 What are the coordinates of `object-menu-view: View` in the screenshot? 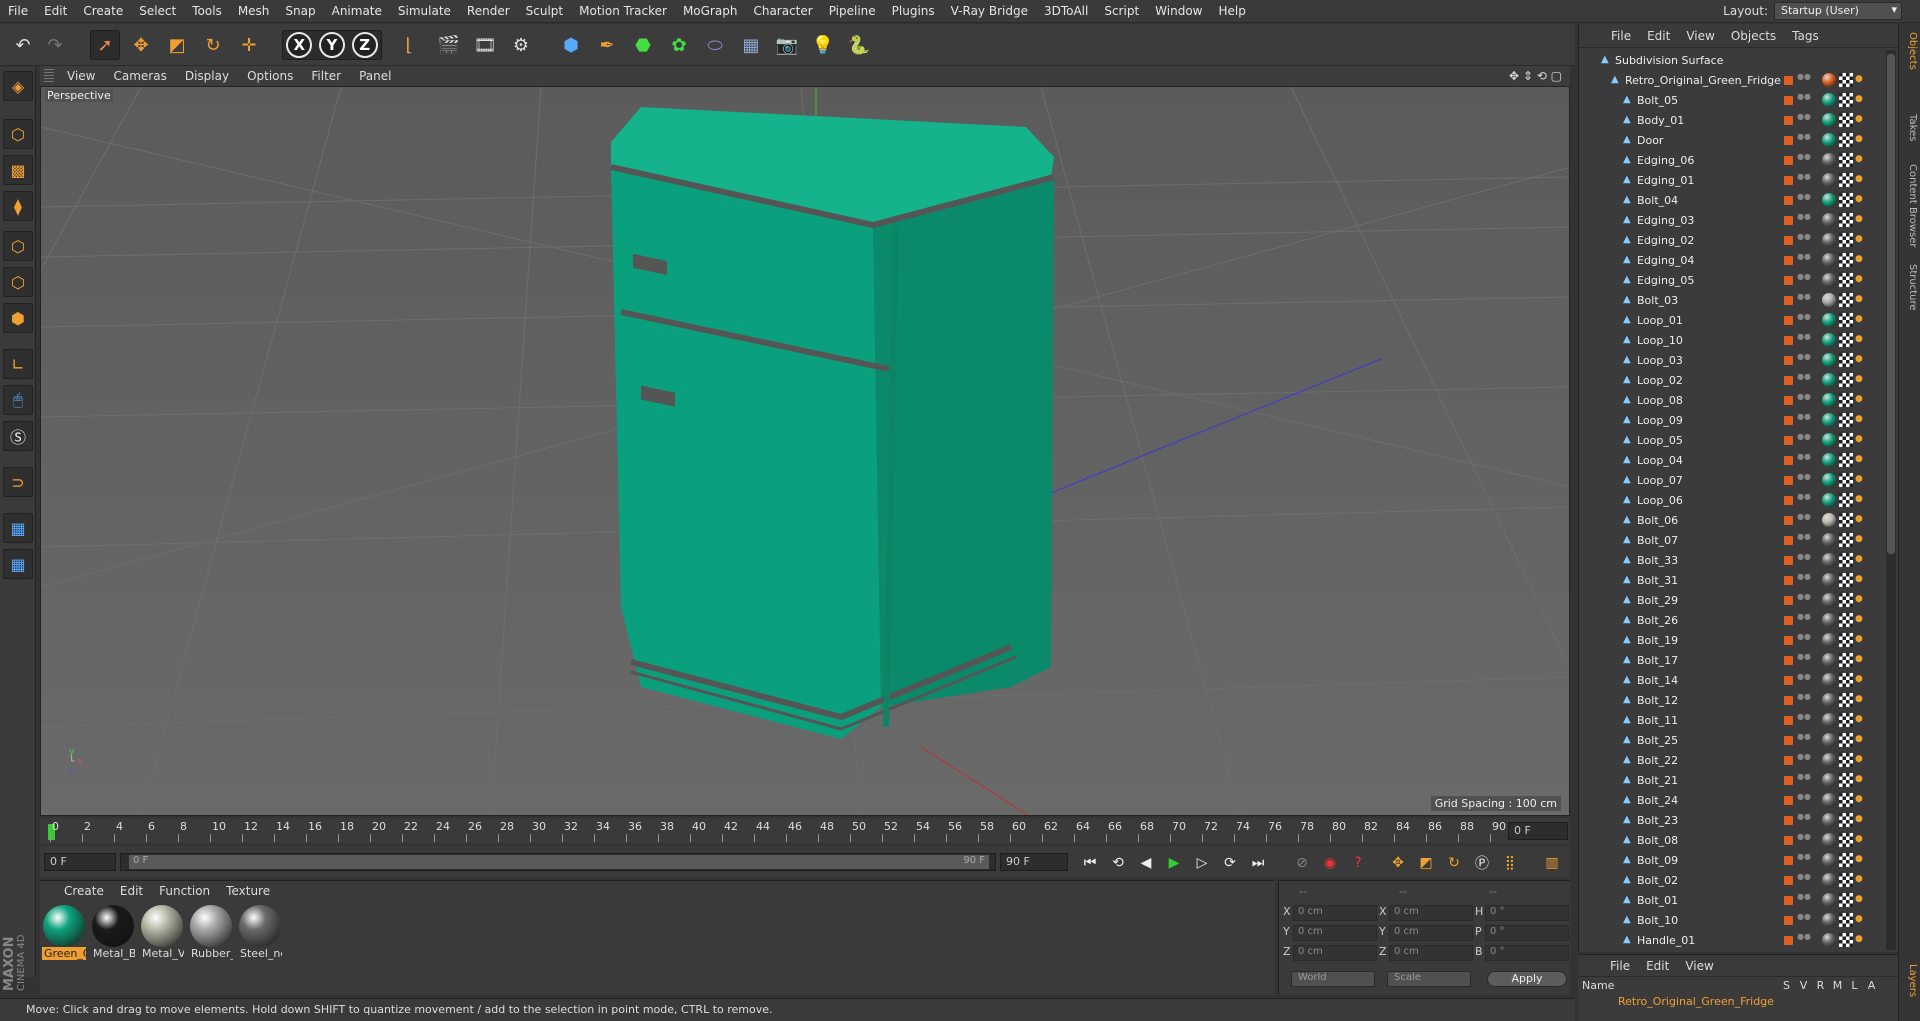 It's located at (1700, 36).